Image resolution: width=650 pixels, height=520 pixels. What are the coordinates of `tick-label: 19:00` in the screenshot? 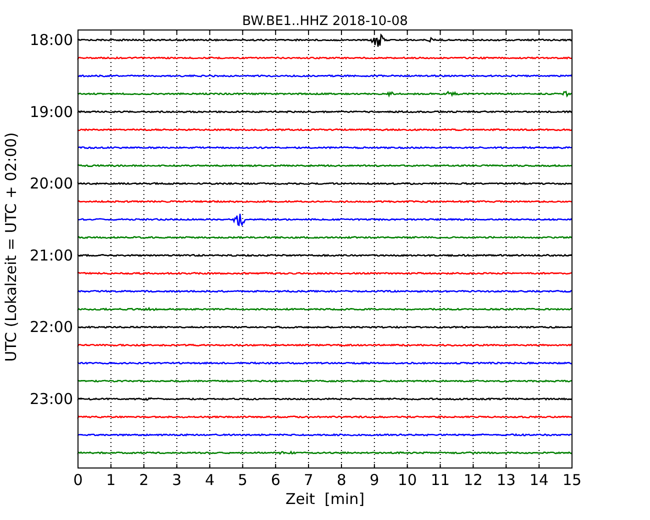 It's located at (51, 111).